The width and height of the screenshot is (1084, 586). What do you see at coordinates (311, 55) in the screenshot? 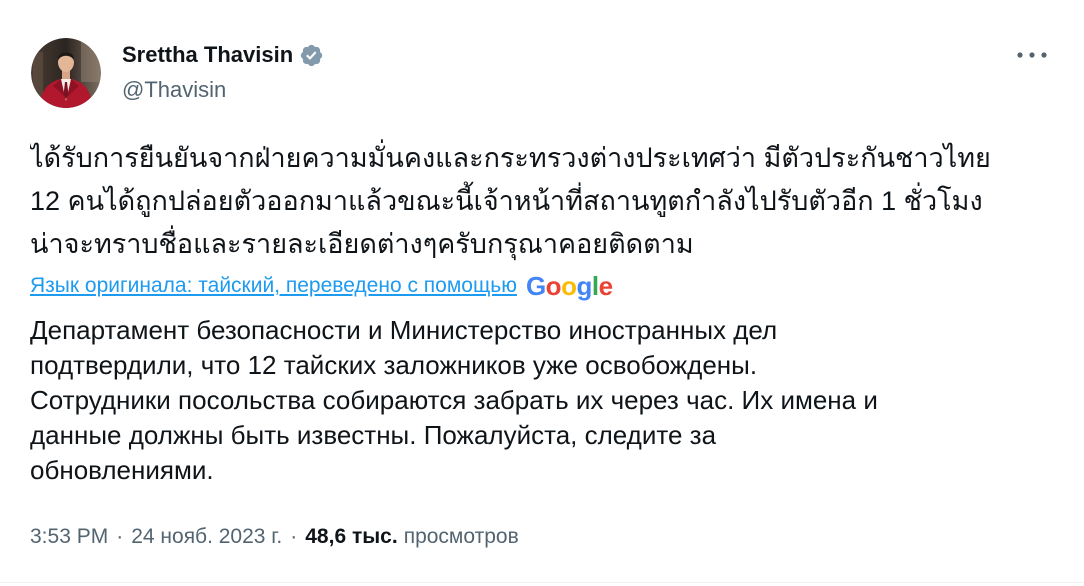
I see `verified-badge-icon` at bounding box center [311, 55].